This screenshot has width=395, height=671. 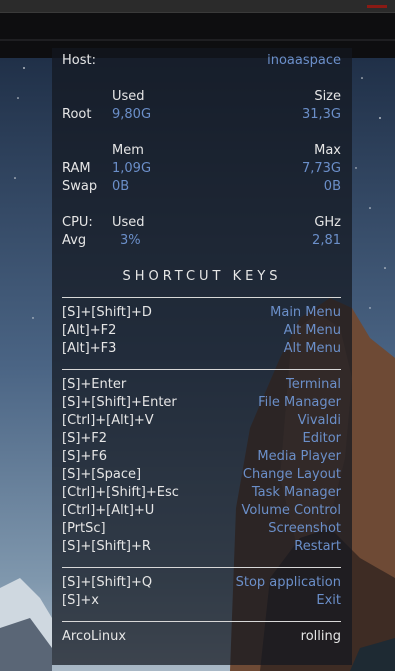 What do you see at coordinates (327, 96) in the screenshot?
I see `root-size-header: Size` at bounding box center [327, 96].